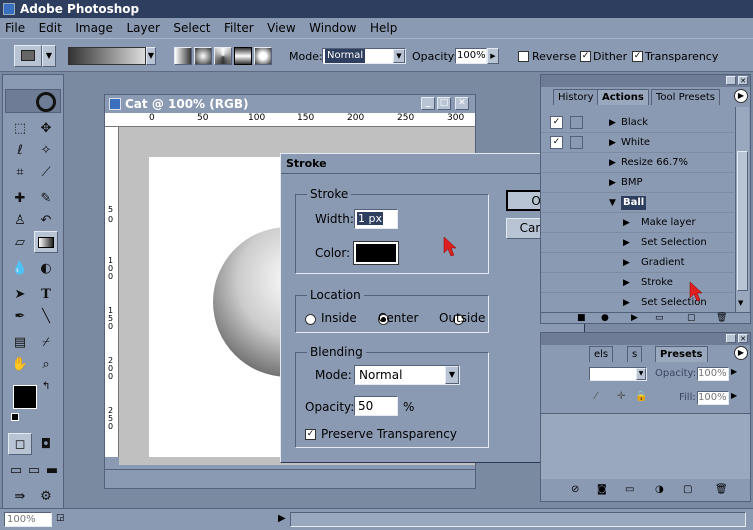 The image size is (753, 530). What do you see at coordinates (612, 203) in the screenshot?
I see `expanded-triangle-icon: ▼` at bounding box center [612, 203].